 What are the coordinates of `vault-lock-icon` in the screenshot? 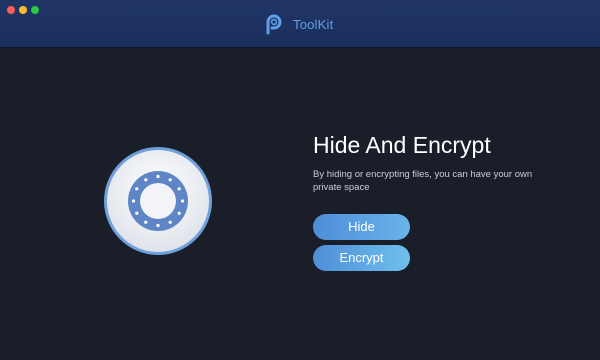 It's located at (158, 201).